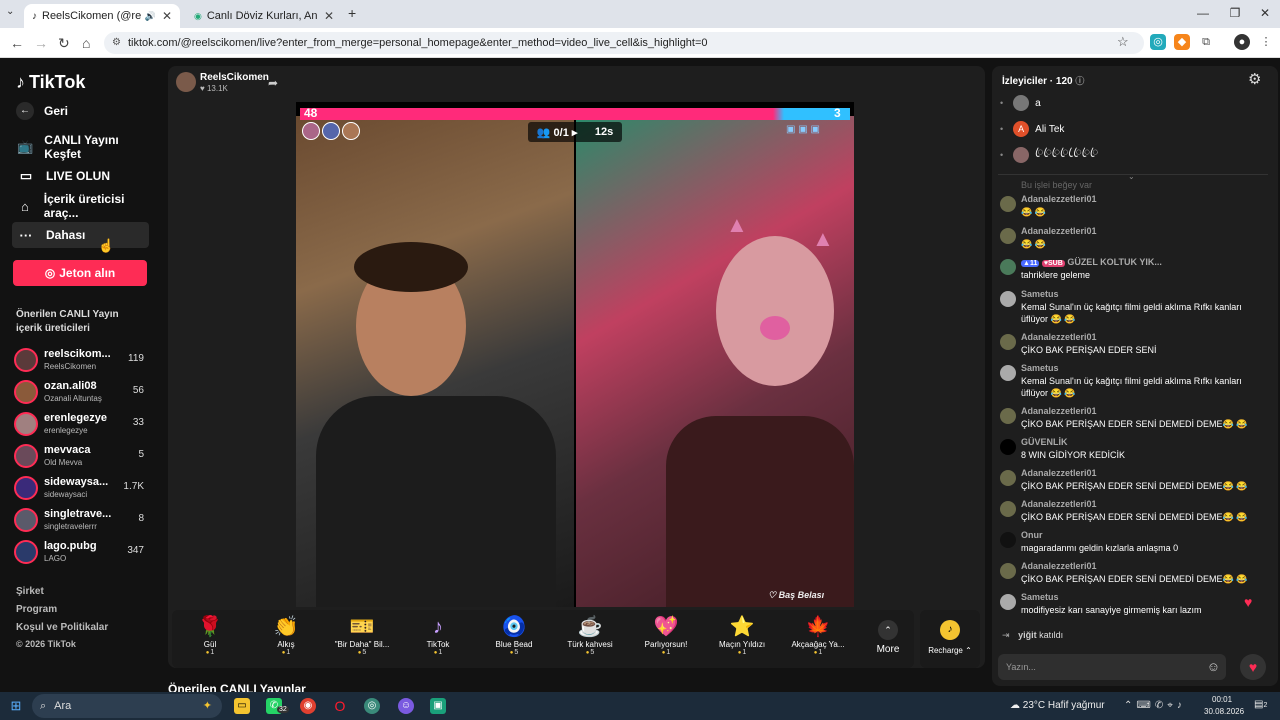  What do you see at coordinates (81, 361) in the screenshot?
I see `creator-item: reelscikom... ReelsCikomen 119` at bounding box center [81, 361].